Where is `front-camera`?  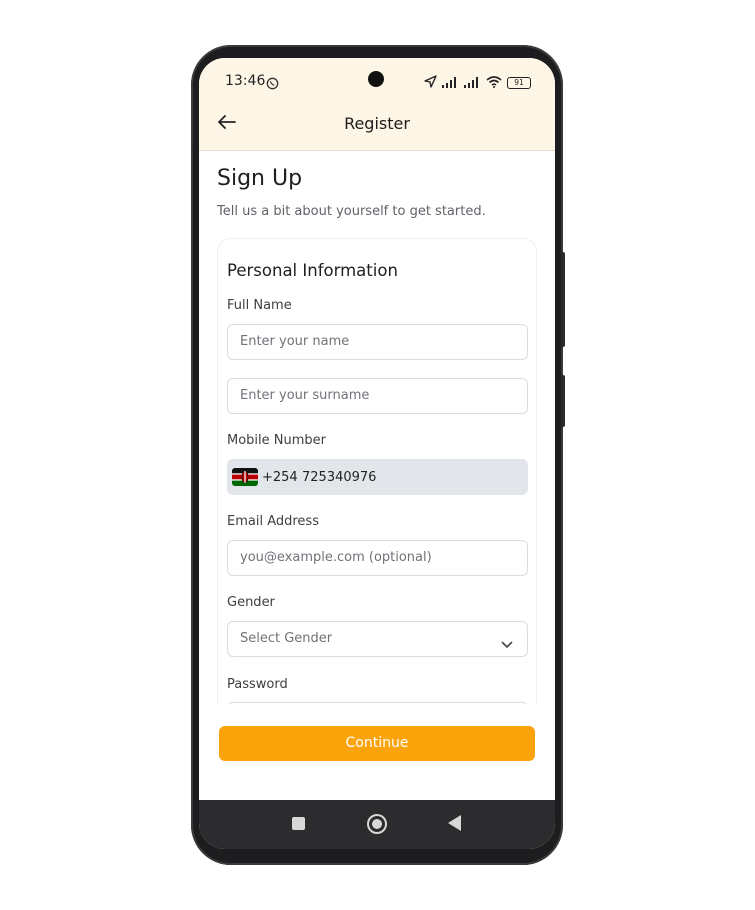 front-camera is located at coordinates (376, 79).